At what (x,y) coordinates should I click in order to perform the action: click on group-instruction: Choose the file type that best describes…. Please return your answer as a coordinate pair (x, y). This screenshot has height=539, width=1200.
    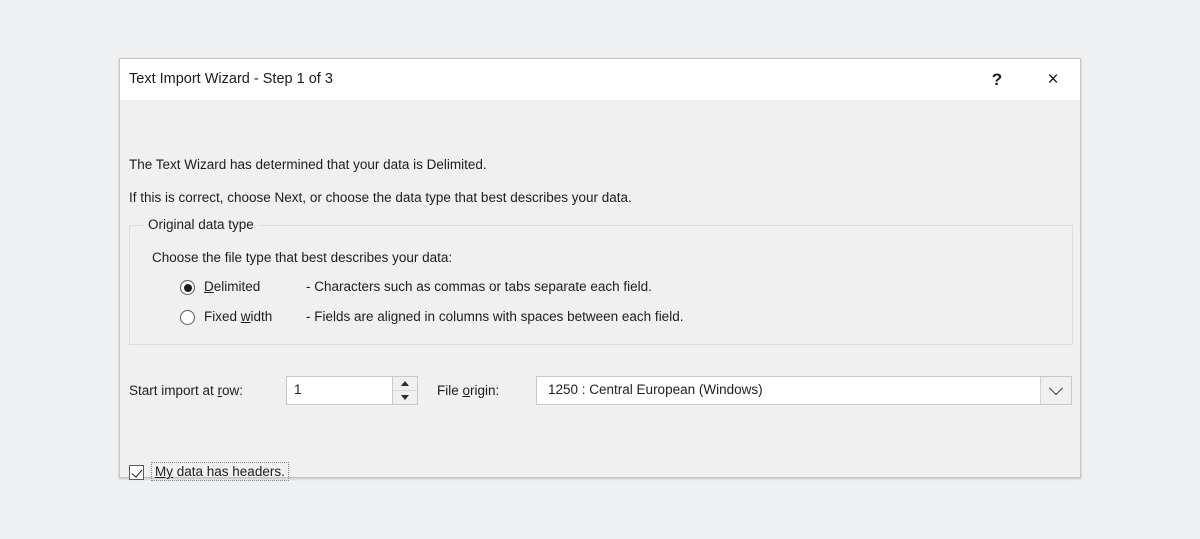
    Looking at the image, I should click on (302, 257).